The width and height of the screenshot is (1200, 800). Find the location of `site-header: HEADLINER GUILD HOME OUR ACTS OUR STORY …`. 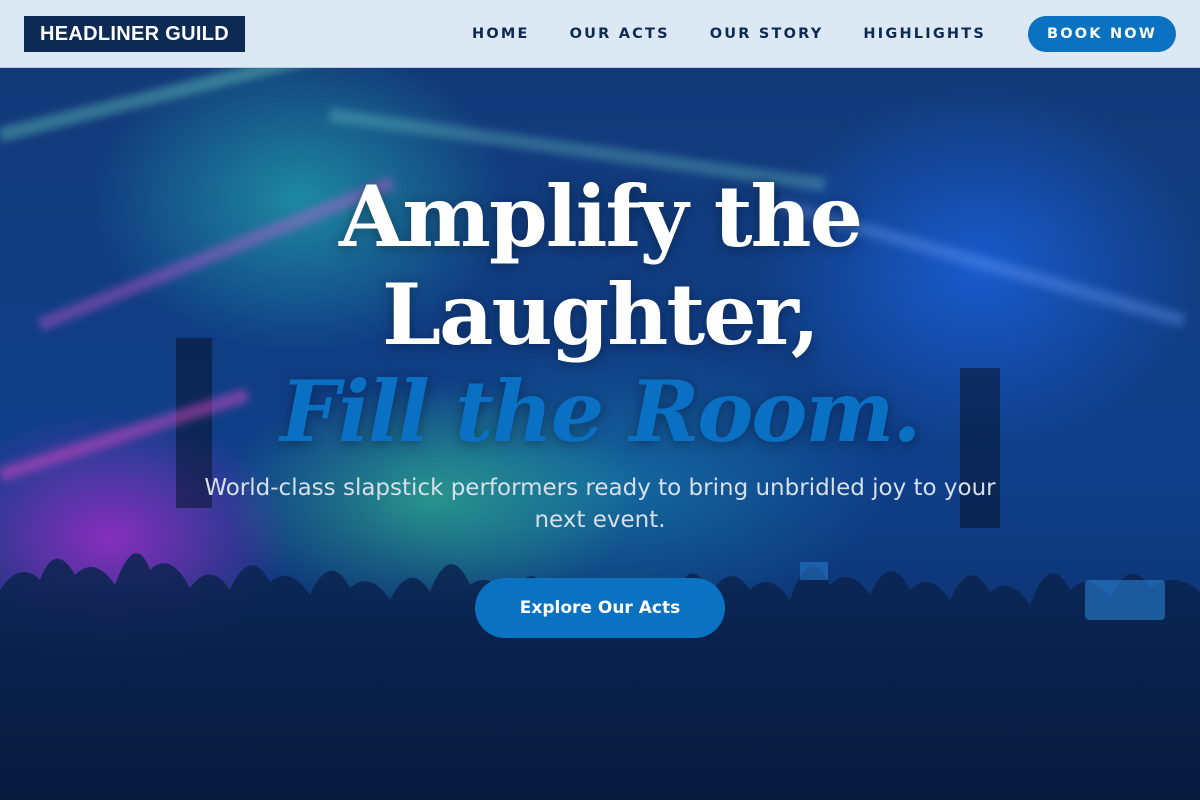

site-header: HEADLINER GUILD HOME OUR ACTS OUR STORY … is located at coordinates (600, 34).